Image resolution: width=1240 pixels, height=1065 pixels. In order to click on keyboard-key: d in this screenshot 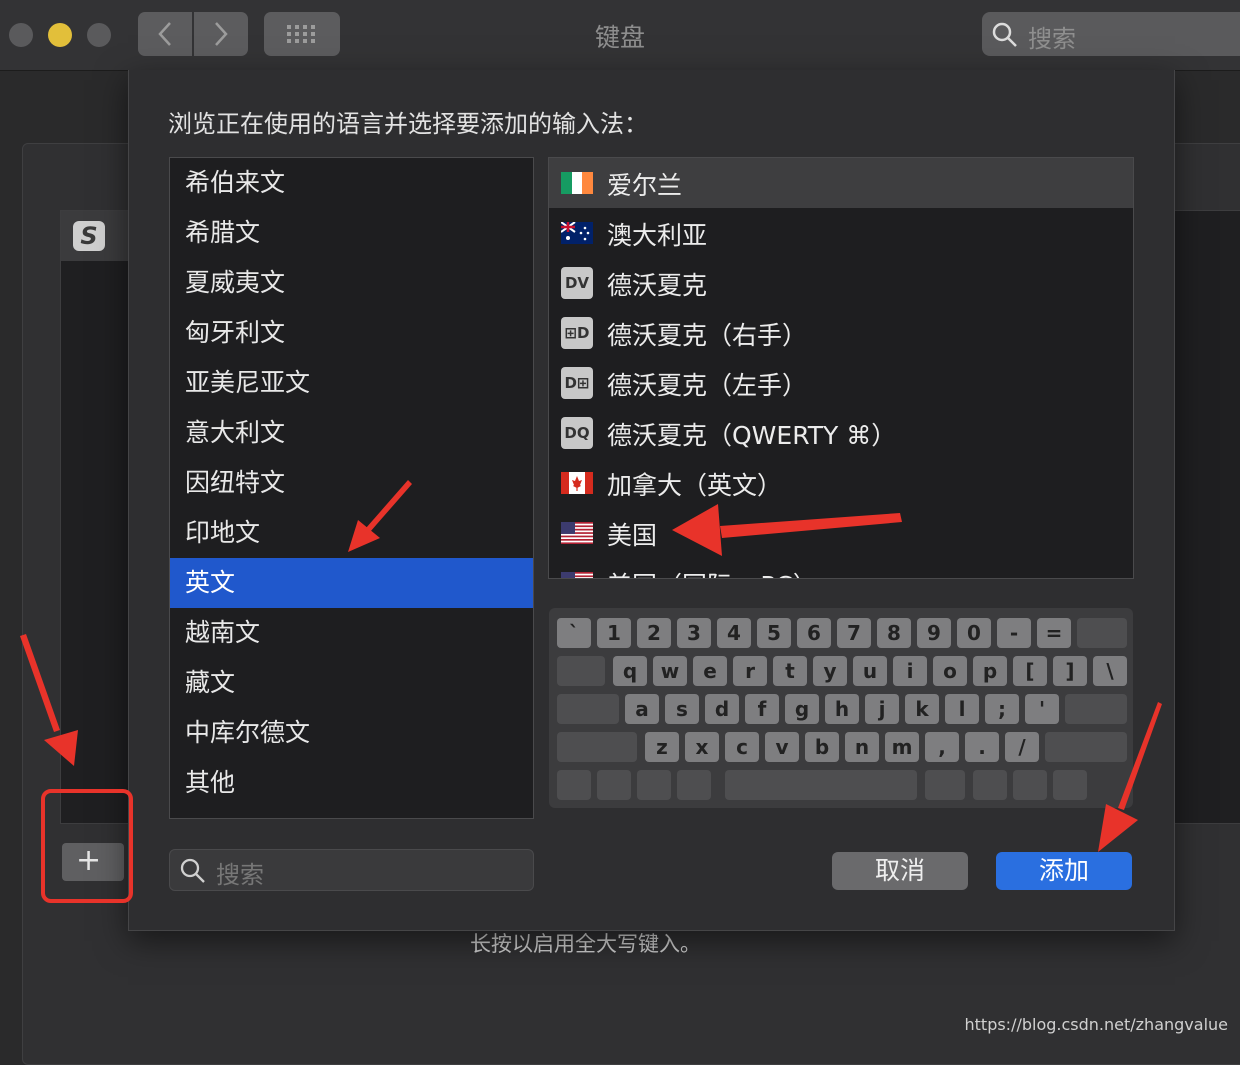, I will do `click(722, 709)`.